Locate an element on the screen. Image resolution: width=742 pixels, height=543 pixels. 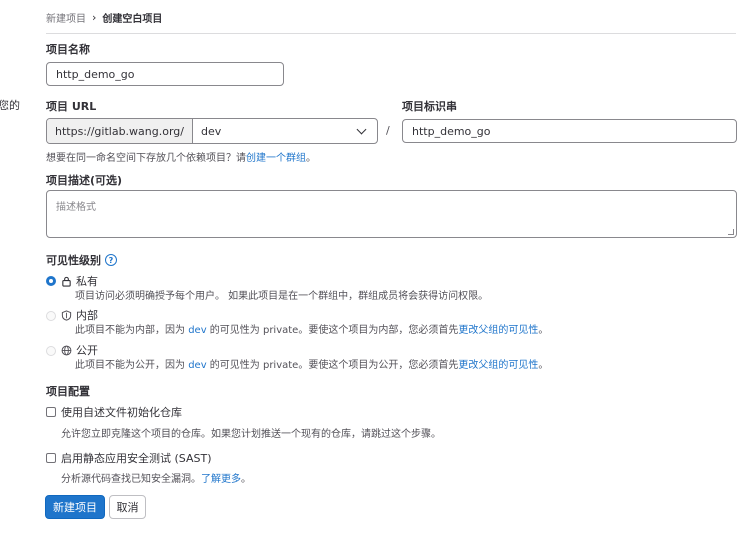
internal-desc-pre: 此项目不能为内部，因为 is located at coordinates (130, 330).